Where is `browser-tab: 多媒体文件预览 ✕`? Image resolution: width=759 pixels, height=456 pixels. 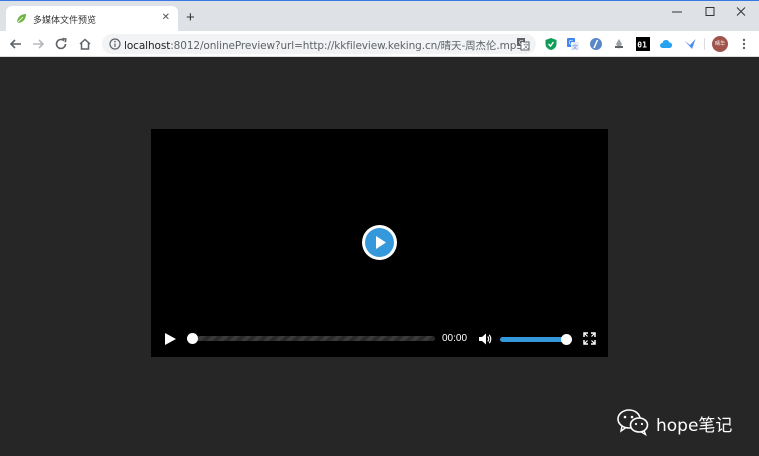 browser-tab: 多媒体文件预览 ✕ is located at coordinates (92, 19).